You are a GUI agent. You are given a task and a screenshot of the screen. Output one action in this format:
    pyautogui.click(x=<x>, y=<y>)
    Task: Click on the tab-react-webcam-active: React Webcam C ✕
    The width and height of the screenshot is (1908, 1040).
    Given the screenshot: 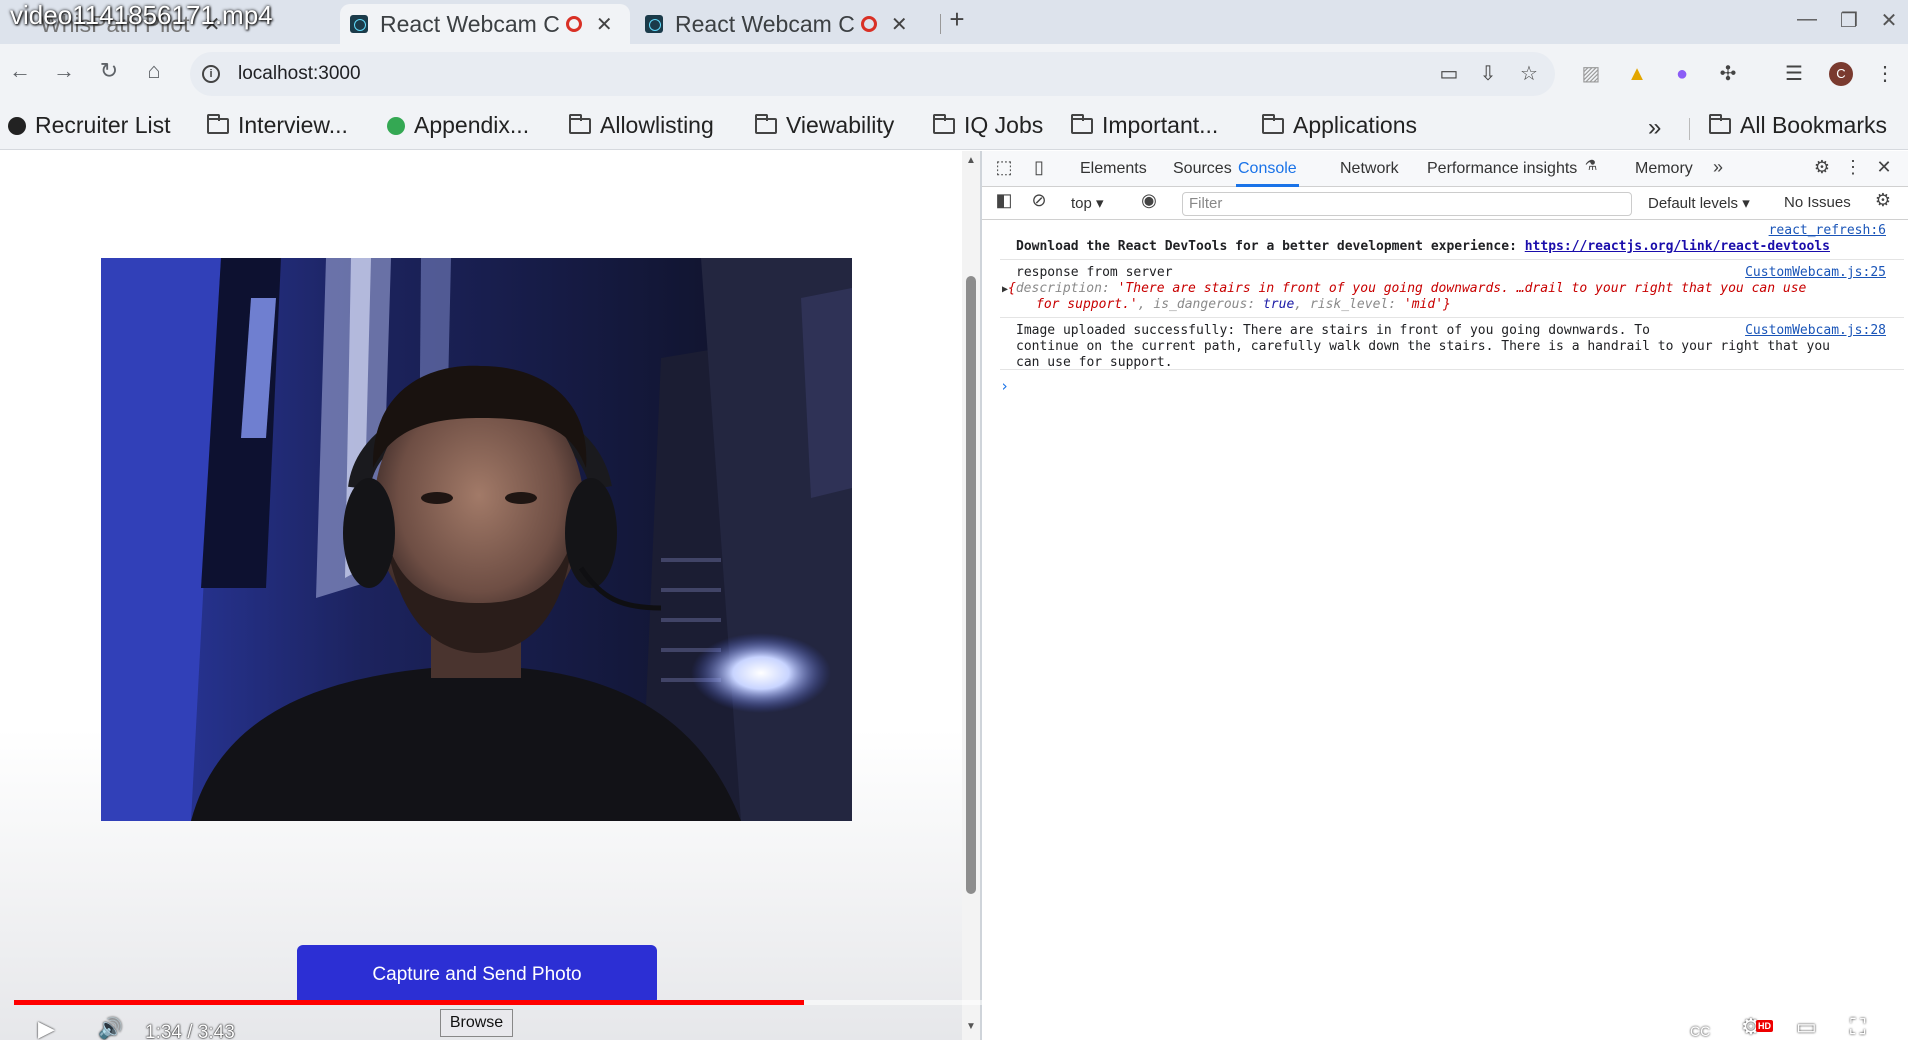 What is the action you would take?
    pyautogui.click(x=485, y=24)
    